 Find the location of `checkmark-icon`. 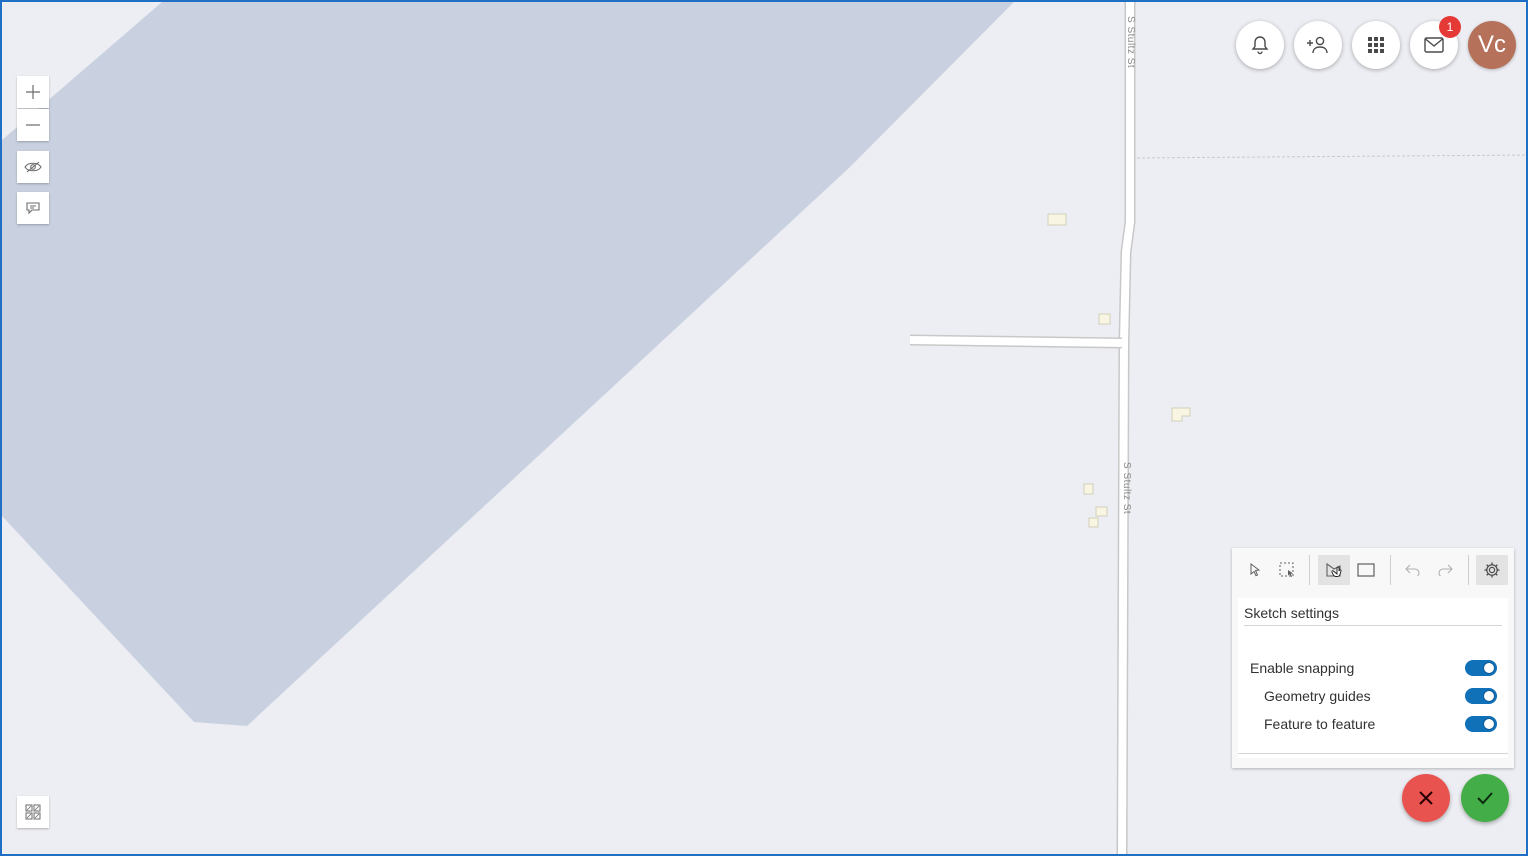

checkmark-icon is located at coordinates (1485, 798).